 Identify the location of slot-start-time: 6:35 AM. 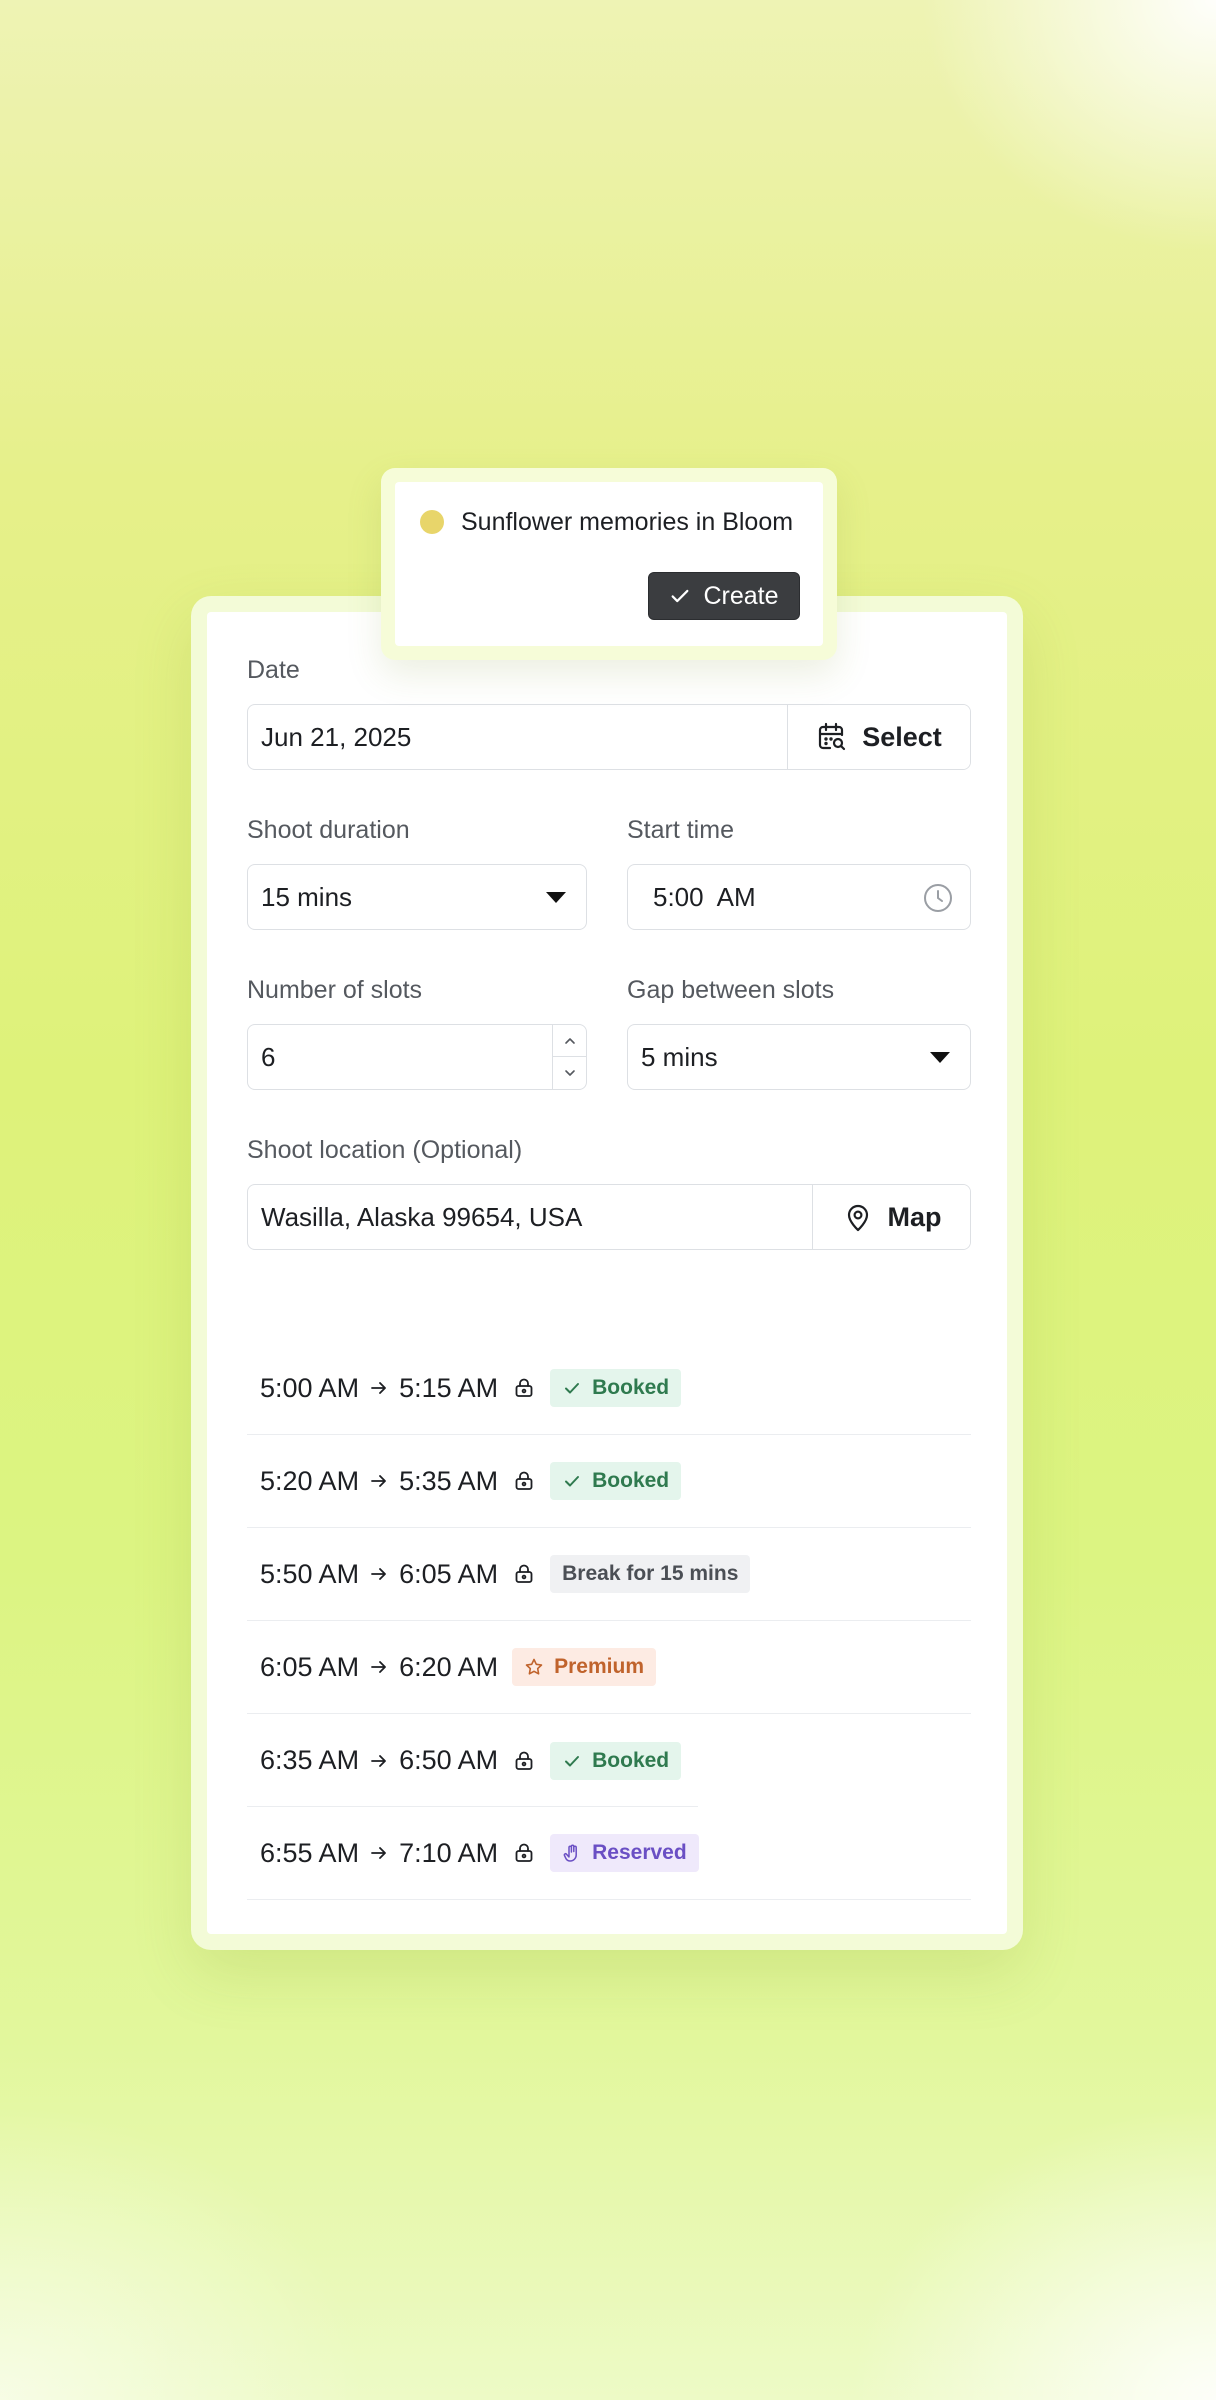
(310, 1760).